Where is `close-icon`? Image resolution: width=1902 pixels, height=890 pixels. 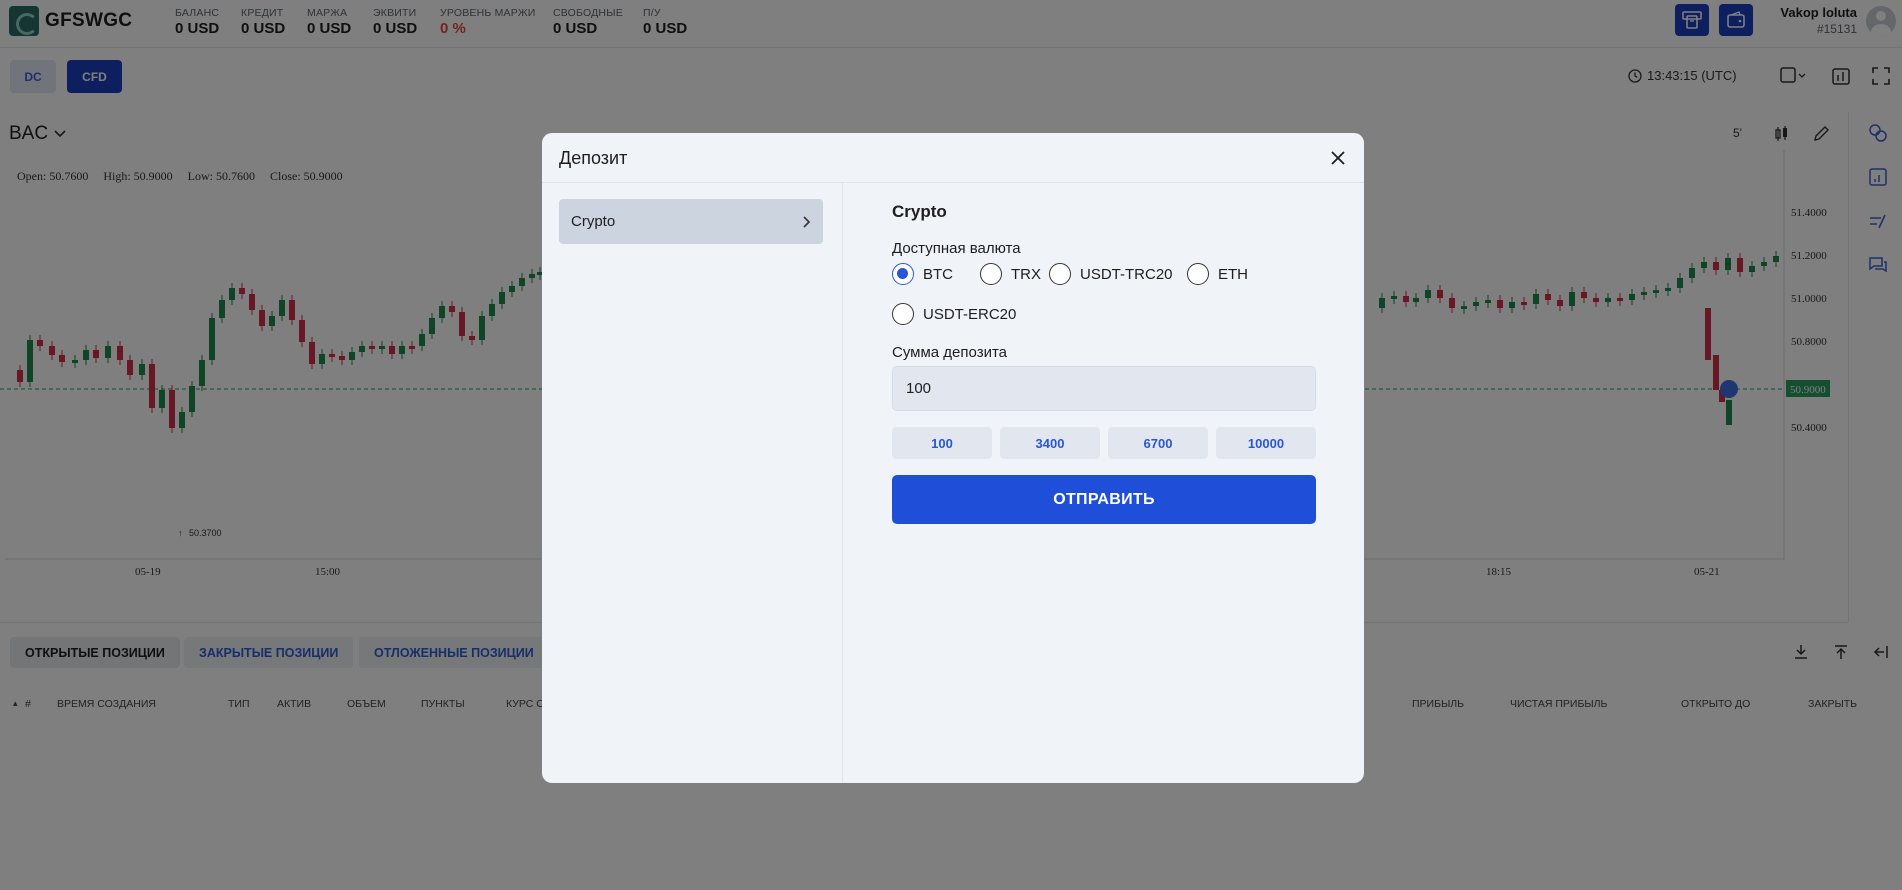 close-icon is located at coordinates (1338, 158).